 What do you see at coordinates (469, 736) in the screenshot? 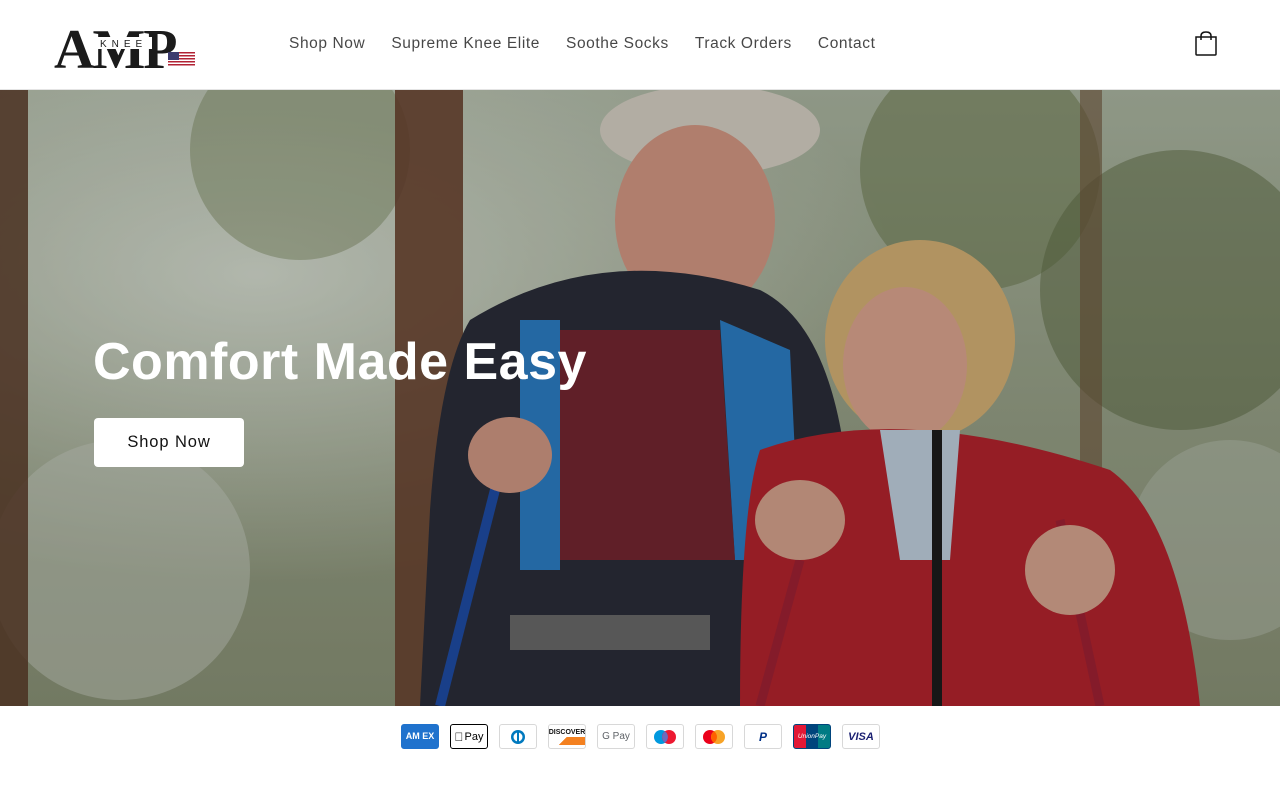
I see `apple-pay-icon: Pay` at bounding box center [469, 736].